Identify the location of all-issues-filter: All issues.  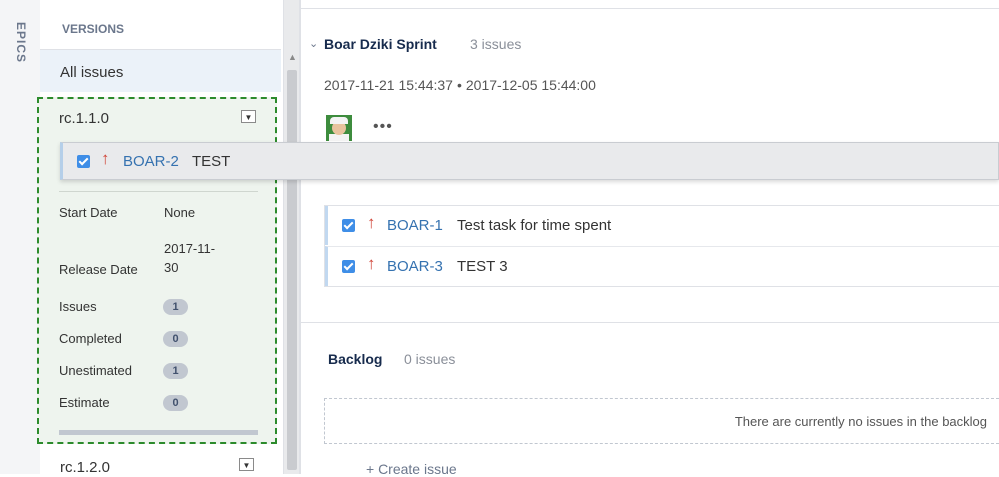
(160, 70).